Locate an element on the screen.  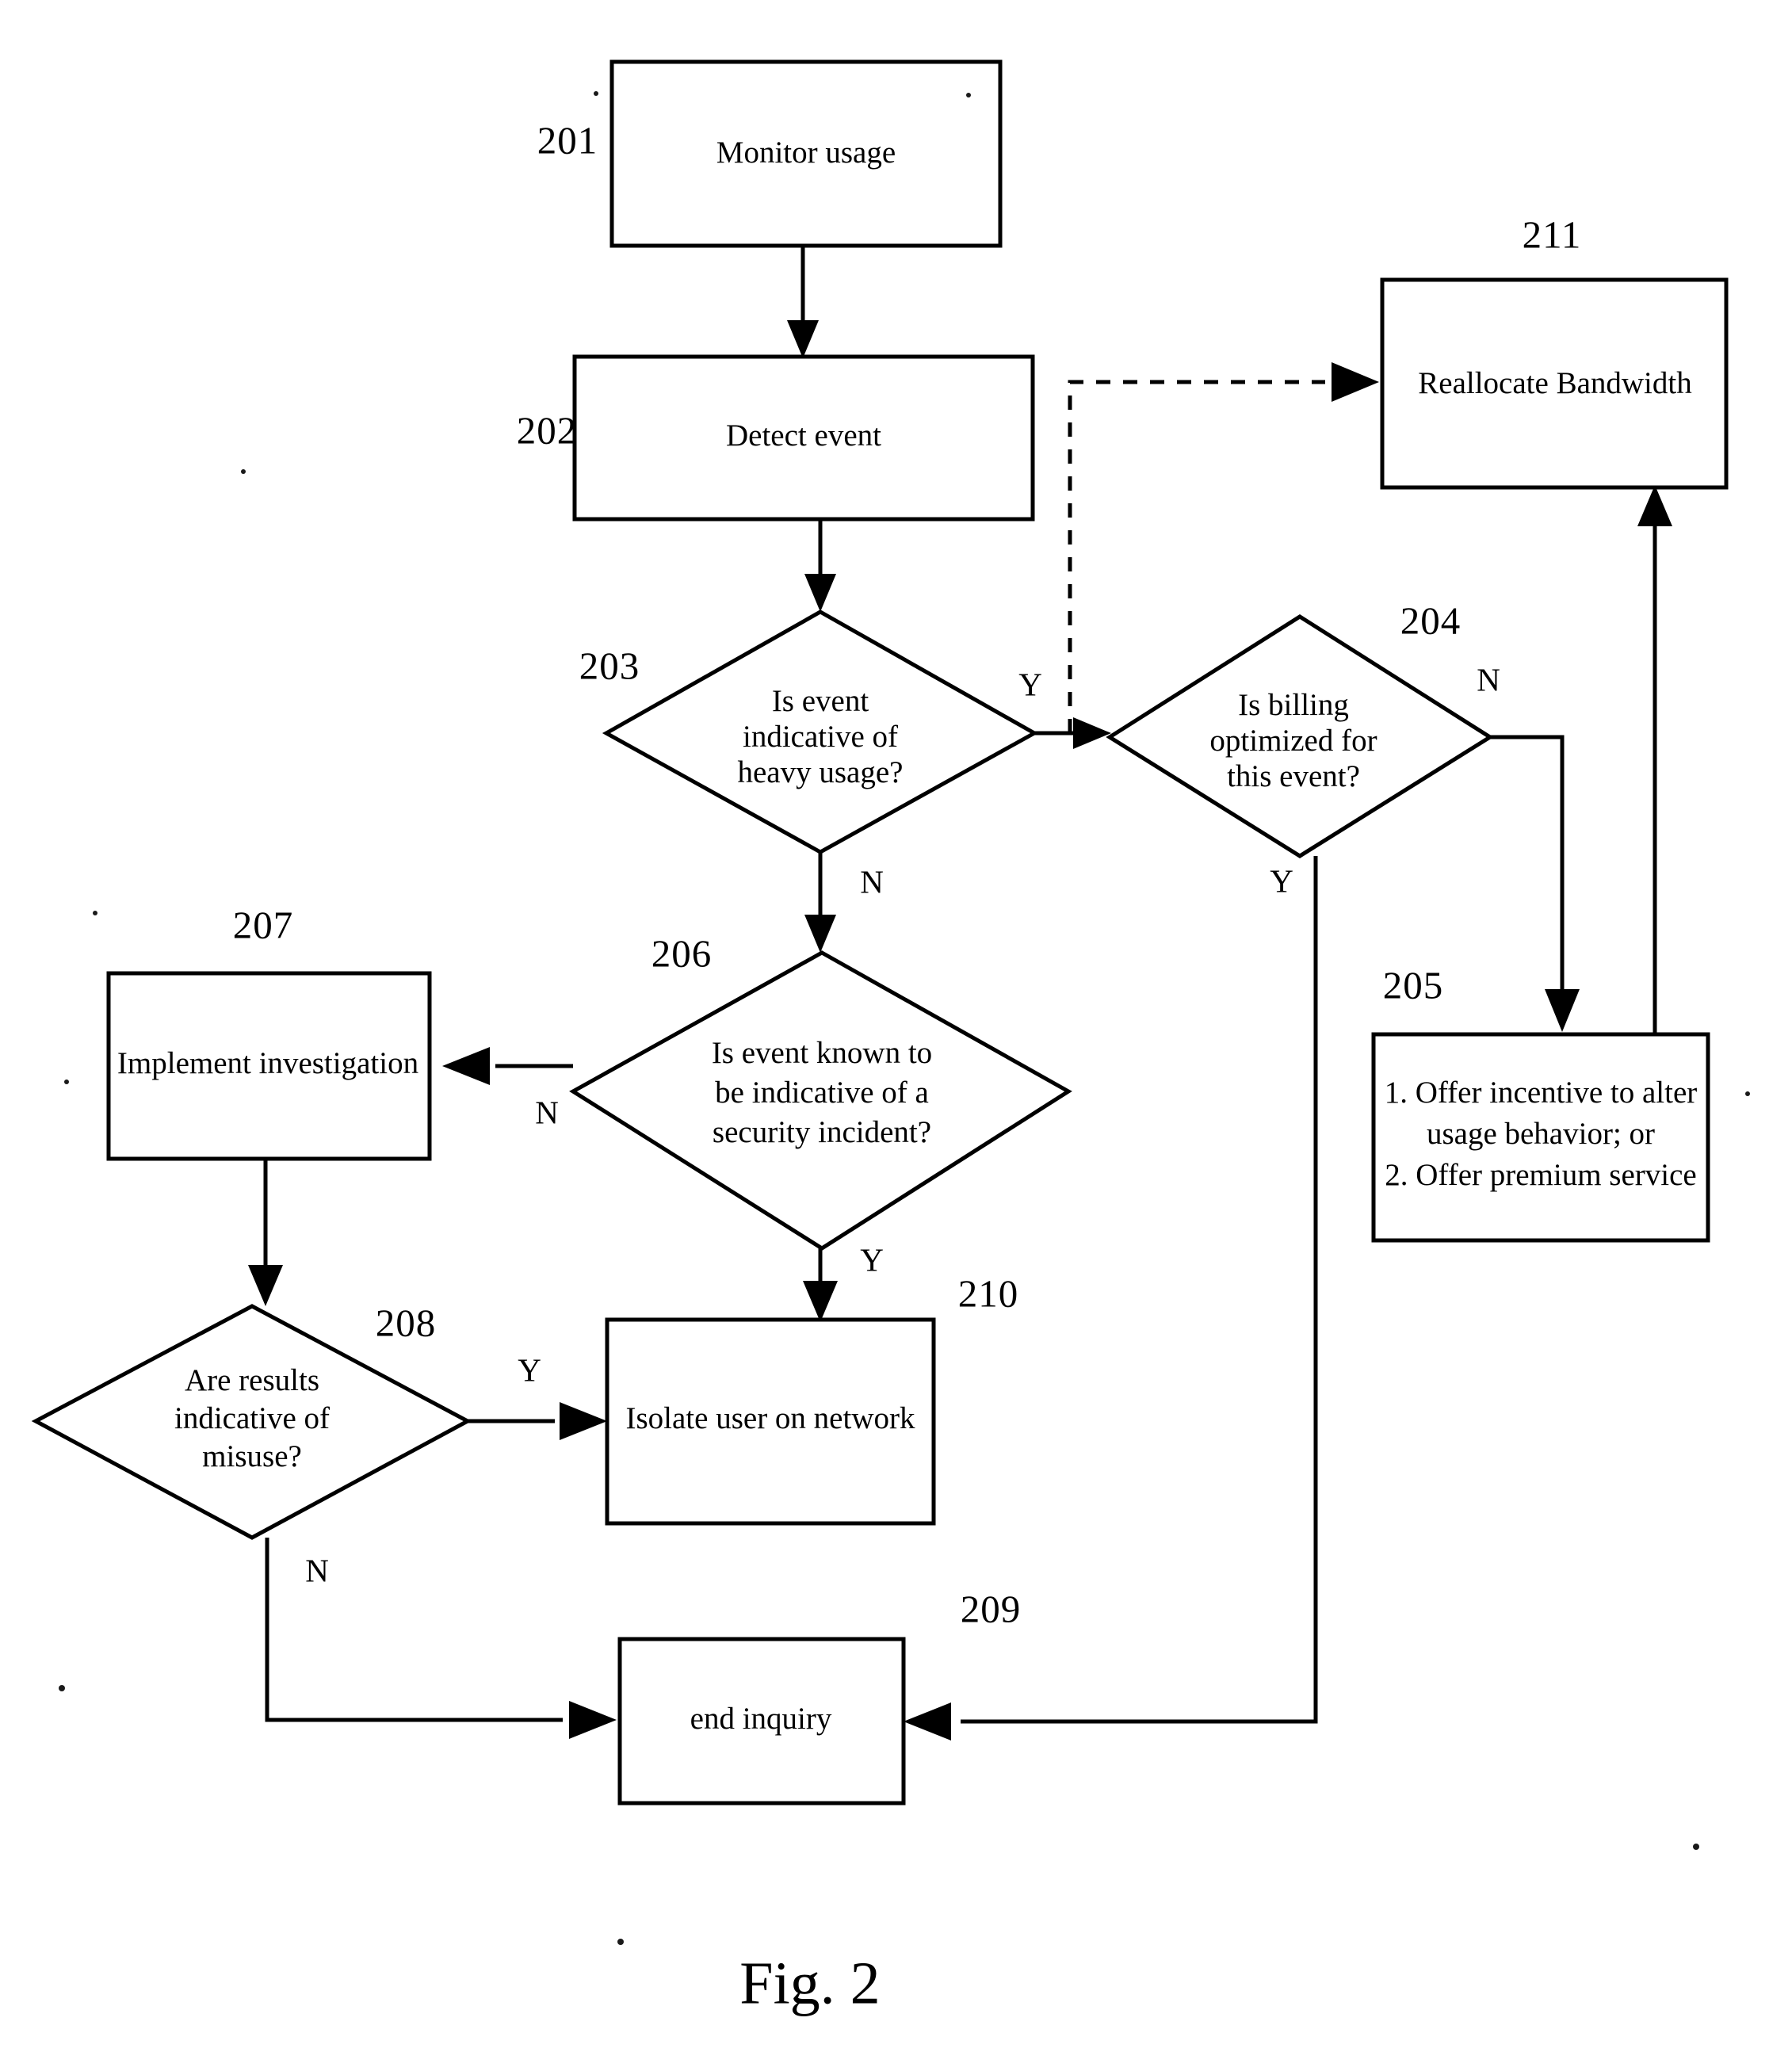
branch-label-206-no: N is located at coordinates (547, 1112).